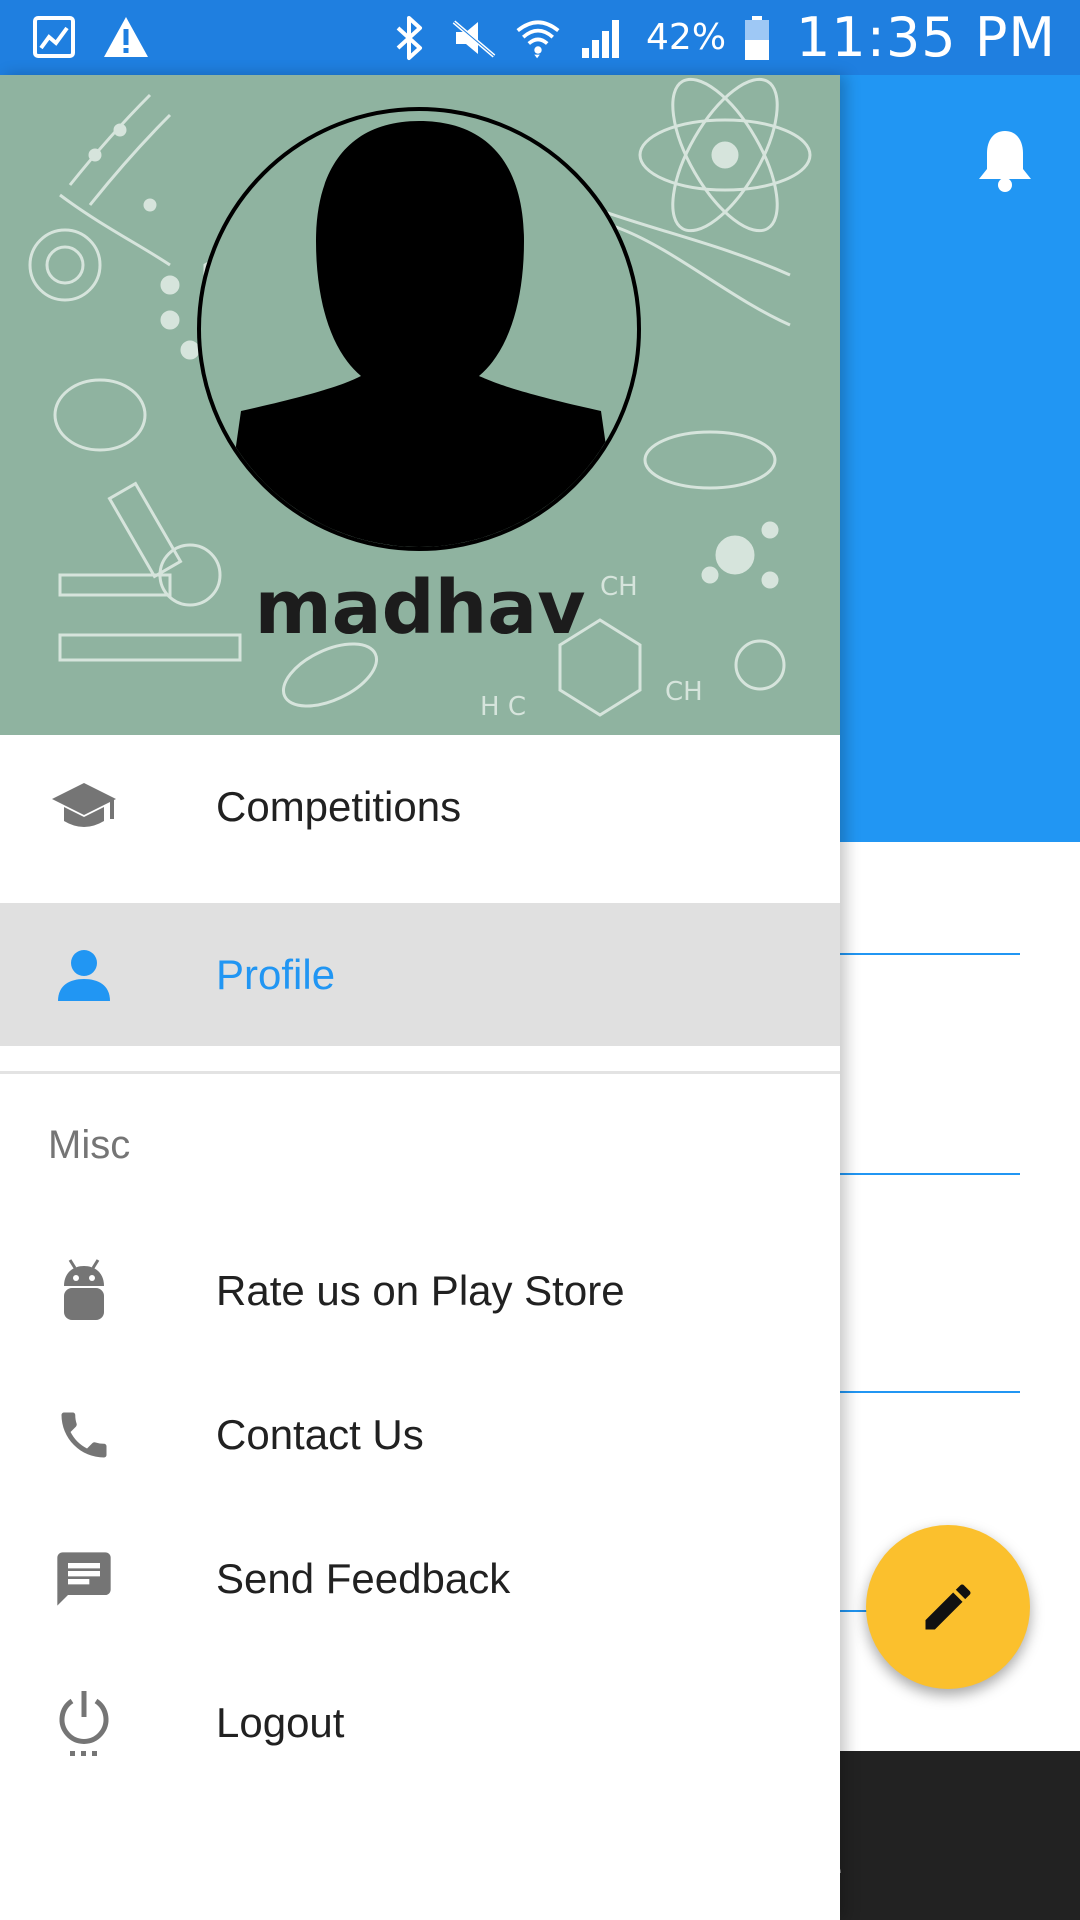 The height and width of the screenshot is (1920, 1080). I want to click on drawer-item-label: Send Feedback, so click(363, 1578).